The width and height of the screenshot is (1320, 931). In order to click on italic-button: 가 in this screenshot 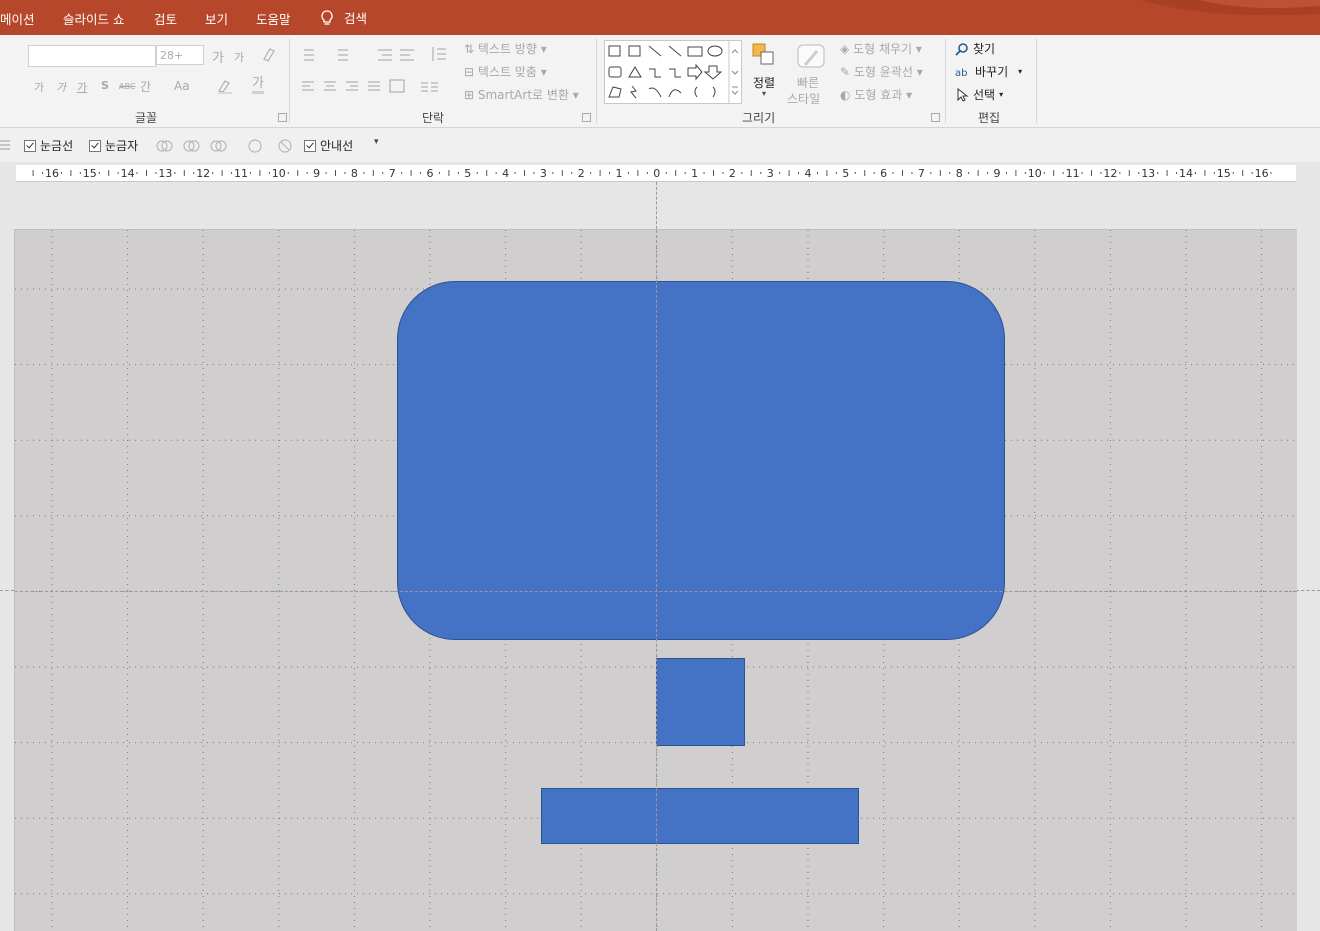, I will do `click(61, 87)`.